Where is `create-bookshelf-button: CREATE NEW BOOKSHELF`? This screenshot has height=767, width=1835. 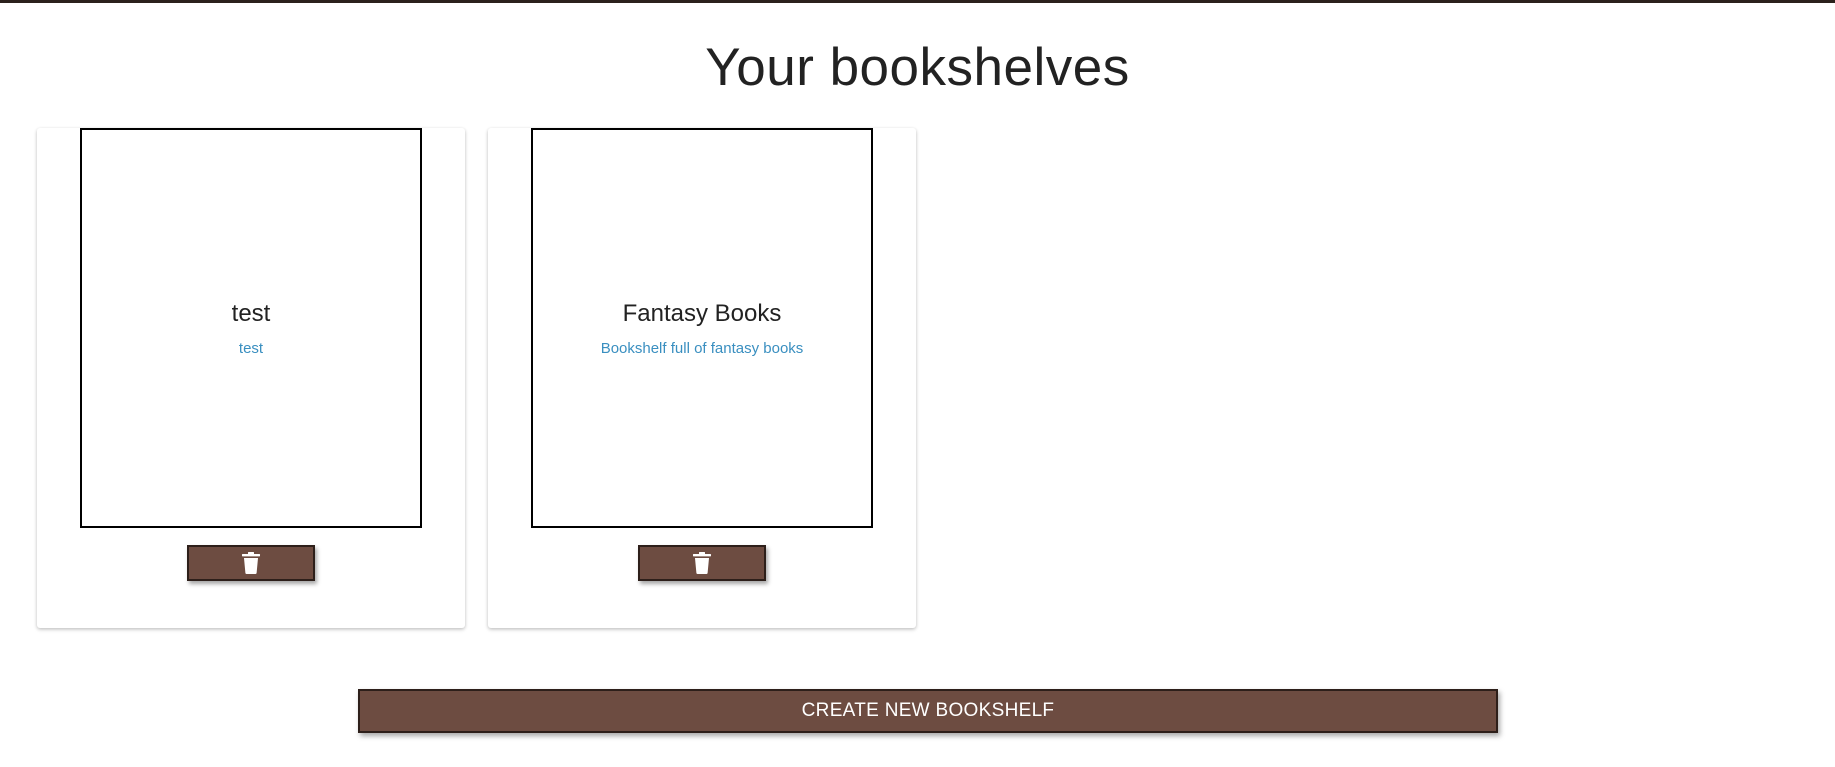 create-bookshelf-button: CREATE NEW BOOKSHELF is located at coordinates (928, 711).